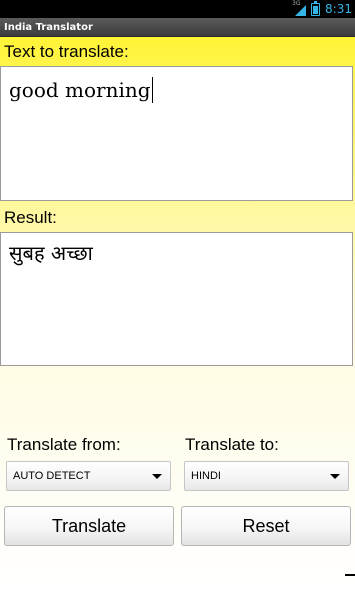  What do you see at coordinates (338, 9) in the screenshot?
I see `status-time: 8:31` at bounding box center [338, 9].